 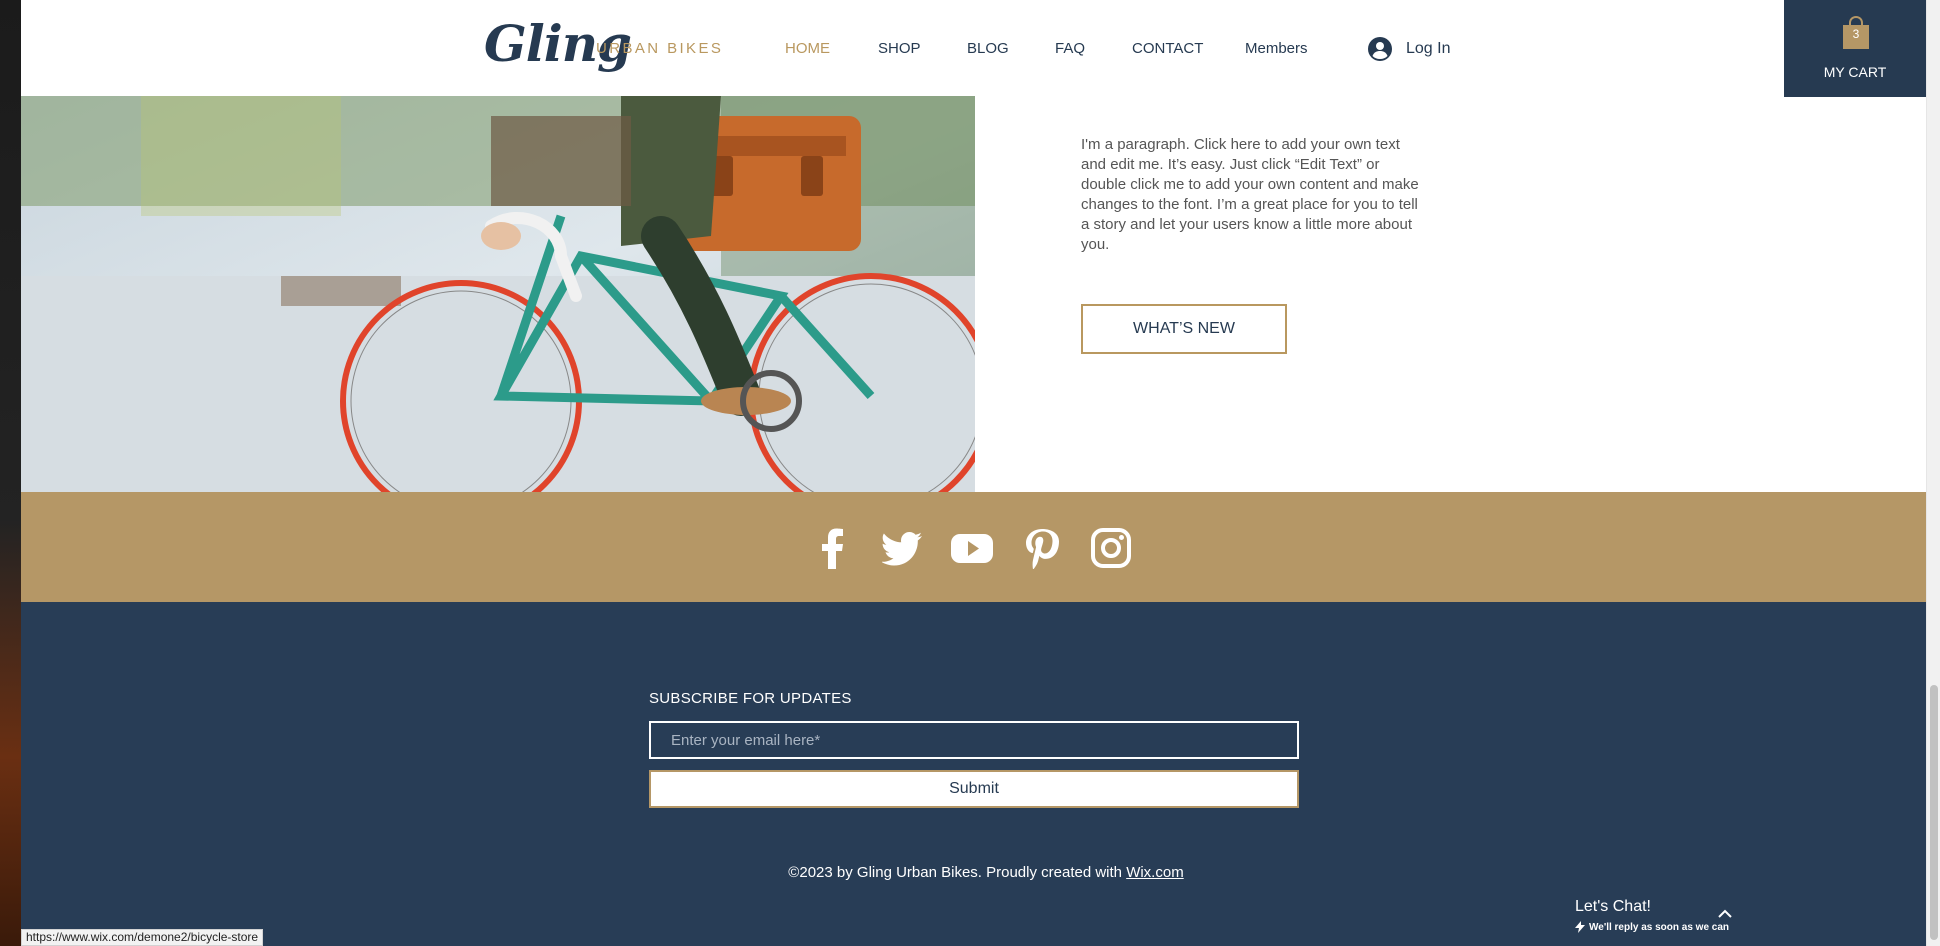 I want to click on scrollbar-thumb, so click(x=1934, y=812).